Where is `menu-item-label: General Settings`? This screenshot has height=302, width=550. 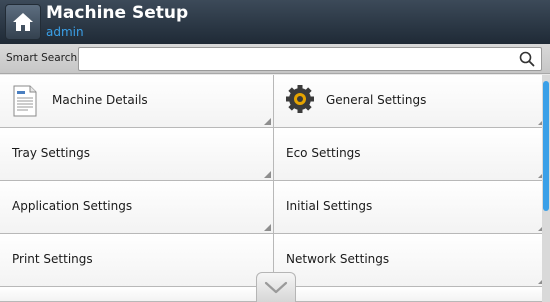 menu-item-label: General Settings is located at coordinates (376, 100).